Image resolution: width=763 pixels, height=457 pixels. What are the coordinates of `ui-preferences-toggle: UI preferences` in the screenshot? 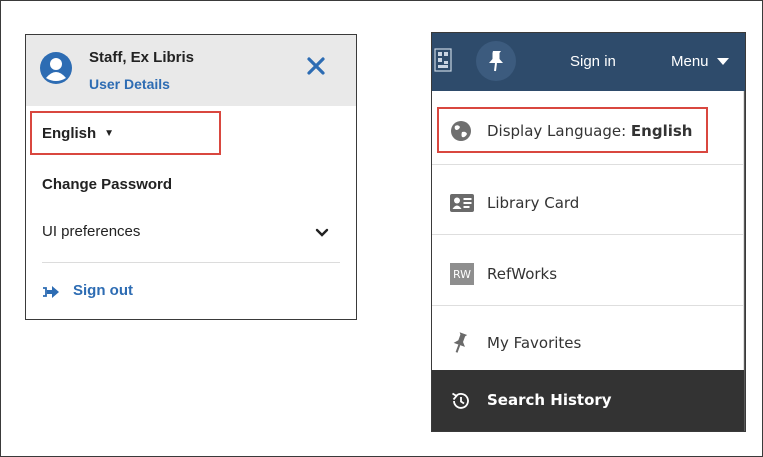 It's located at (91, 231).